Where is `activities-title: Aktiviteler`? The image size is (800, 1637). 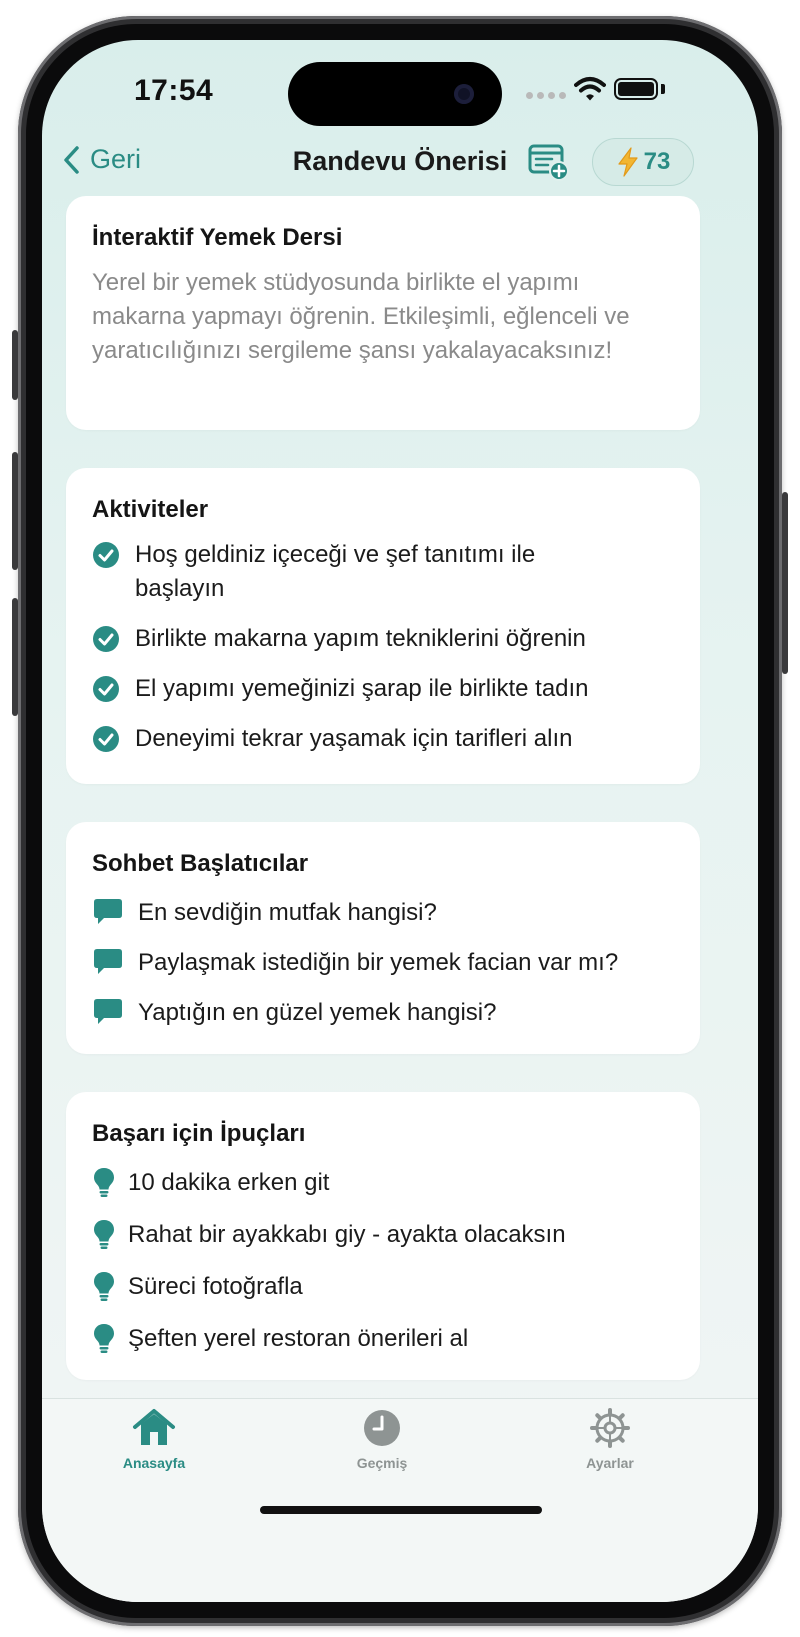 activities-title: Aktiviteler is located at coordinates (150, 509).